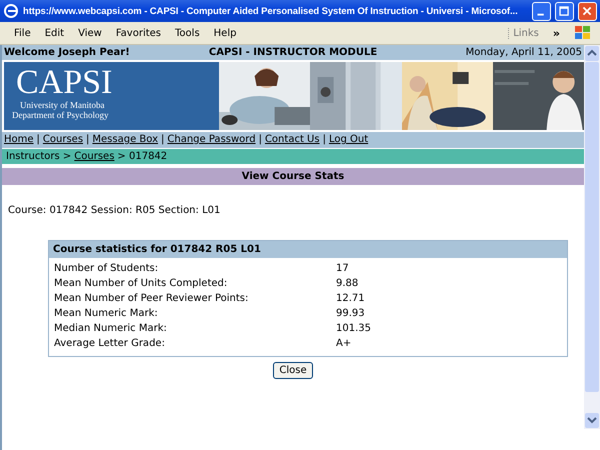  I want to click on close-button: Close, so click(293, 370).